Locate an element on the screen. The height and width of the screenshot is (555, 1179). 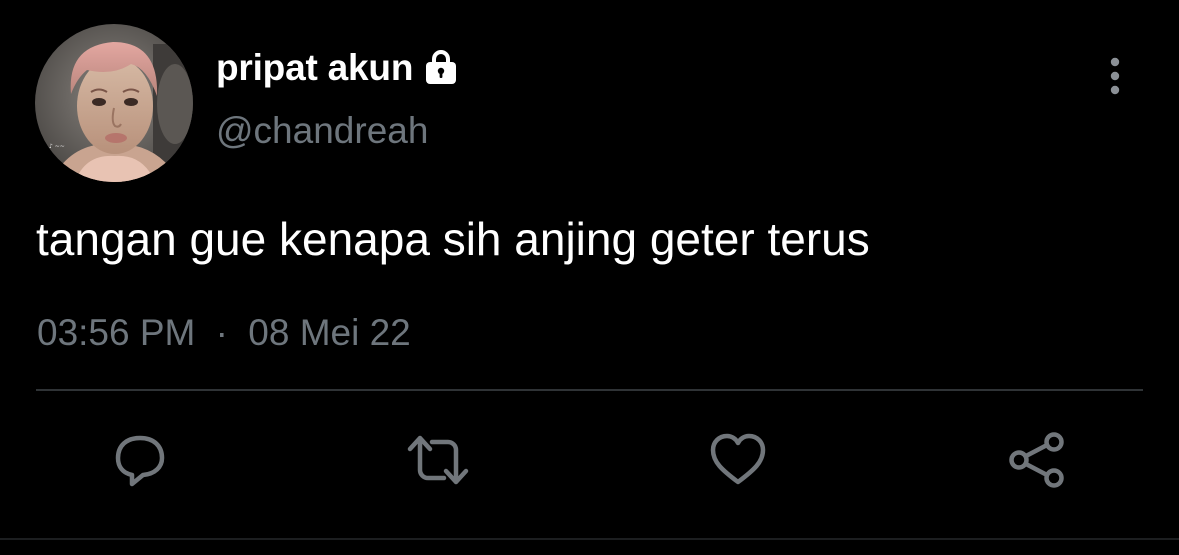
heart-icon is located at coordinates (738, 462).